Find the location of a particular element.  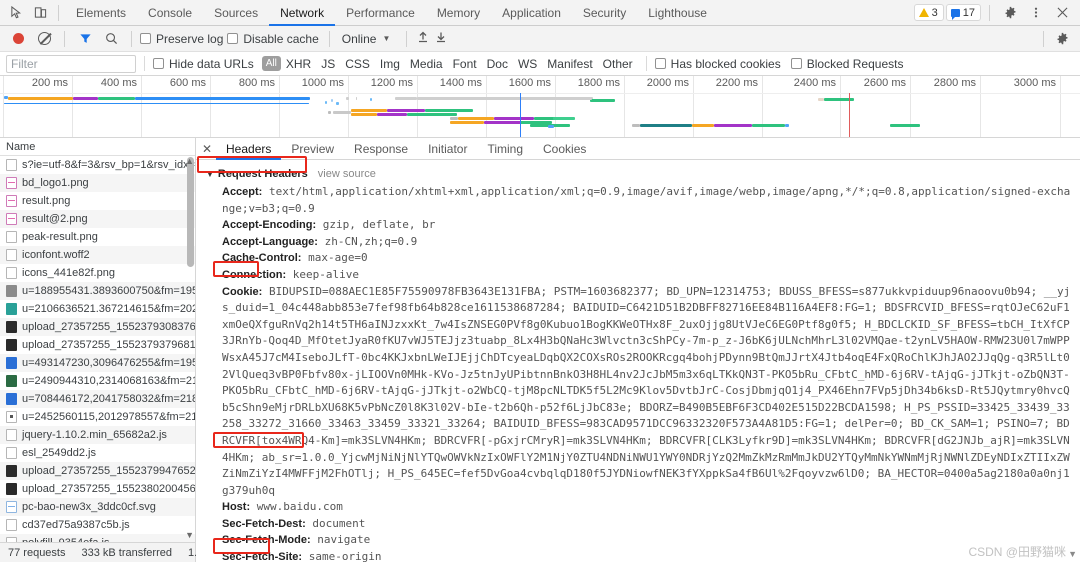

list-item: u=2106636521.367214615&fm=2028&. is located at coordinates (97, 309).